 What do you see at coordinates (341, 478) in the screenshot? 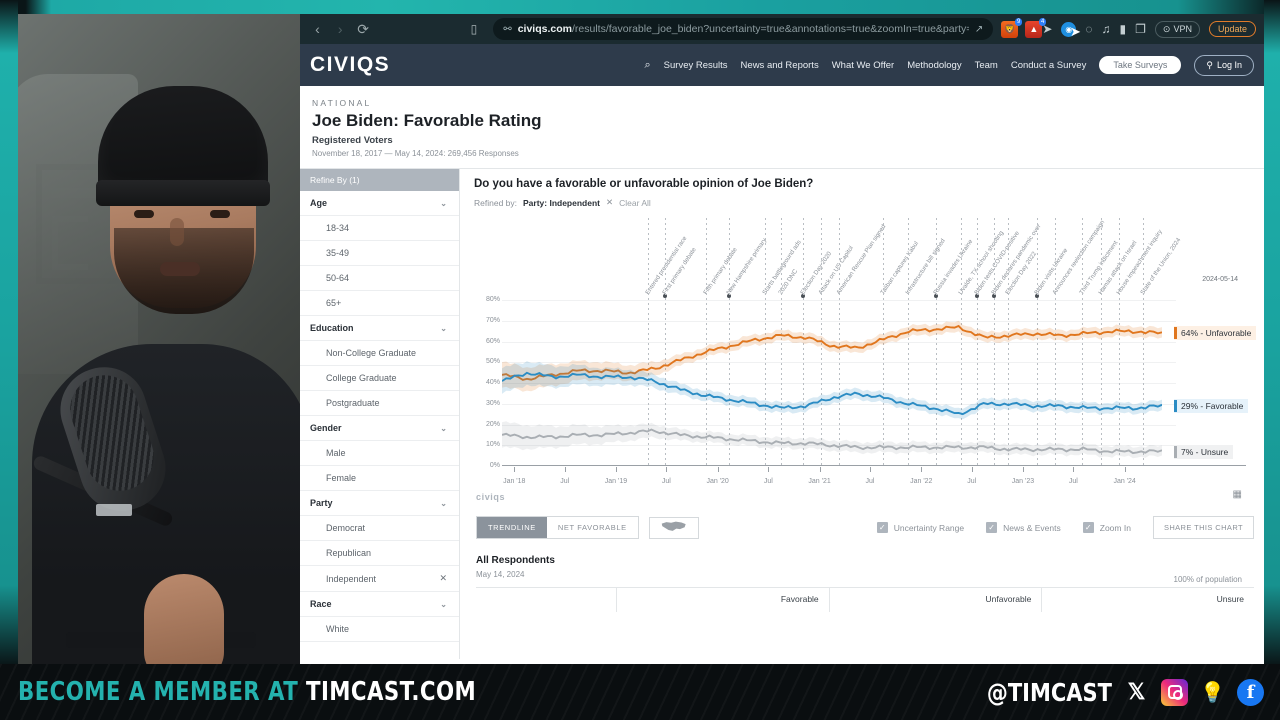
I see `sidebar-item-label: Female` at bounding box center [341, 478].